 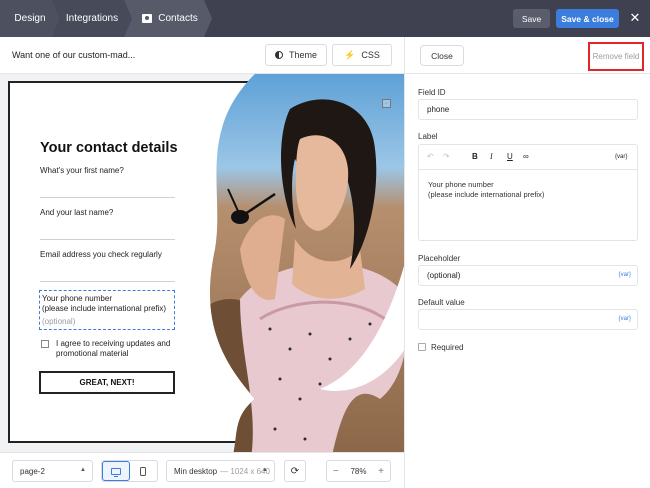 I want to click on last-name-label: And your last name?, so click(x=77, y=212).